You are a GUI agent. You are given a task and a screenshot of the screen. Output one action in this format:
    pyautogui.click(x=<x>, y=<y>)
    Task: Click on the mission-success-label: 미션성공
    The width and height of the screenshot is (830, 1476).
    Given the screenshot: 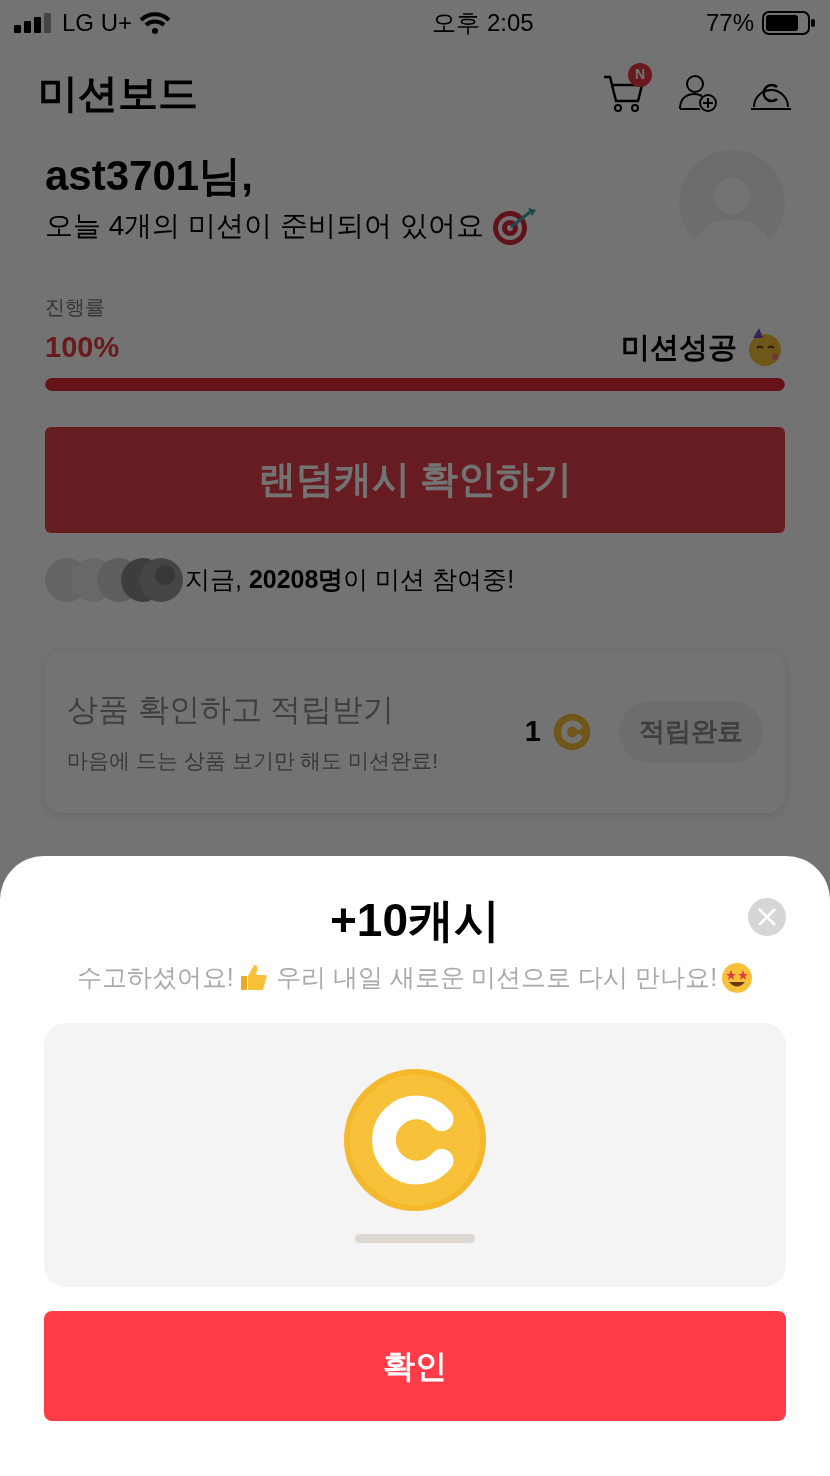 What is the action you would take?
    pyautogui.click(x=679, y=347)
    